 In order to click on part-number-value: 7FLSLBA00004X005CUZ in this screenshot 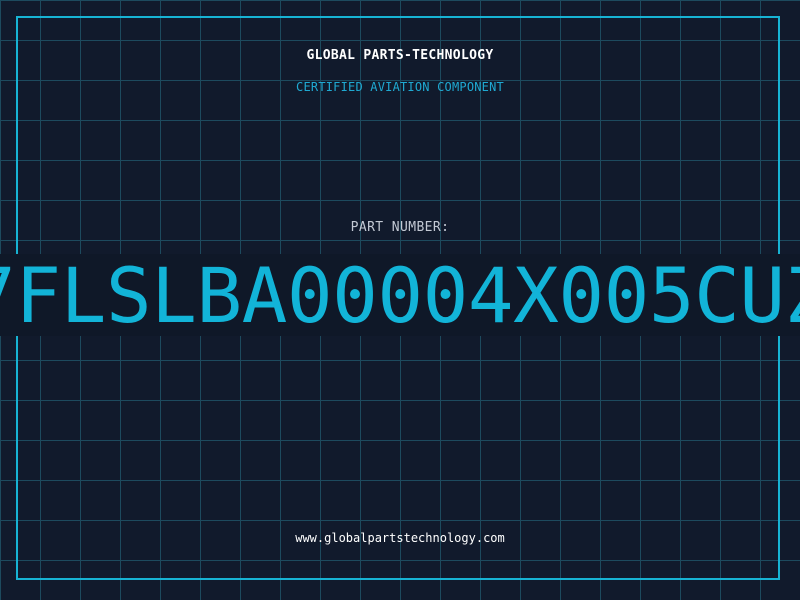, I will do `click(400, 295)`.